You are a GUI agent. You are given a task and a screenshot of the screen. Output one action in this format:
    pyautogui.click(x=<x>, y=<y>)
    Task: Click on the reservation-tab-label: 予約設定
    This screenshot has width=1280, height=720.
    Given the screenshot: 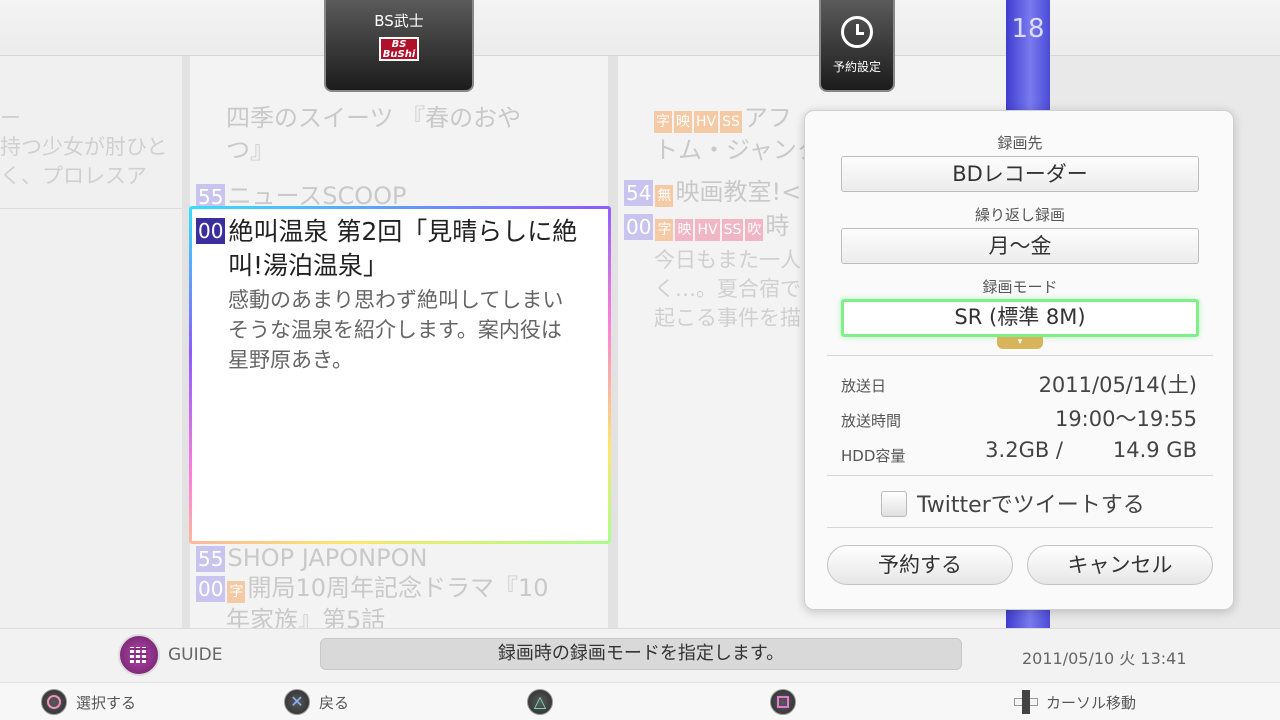 What is the action you would take?
    pyautogui.click(x=856, y=67)
    